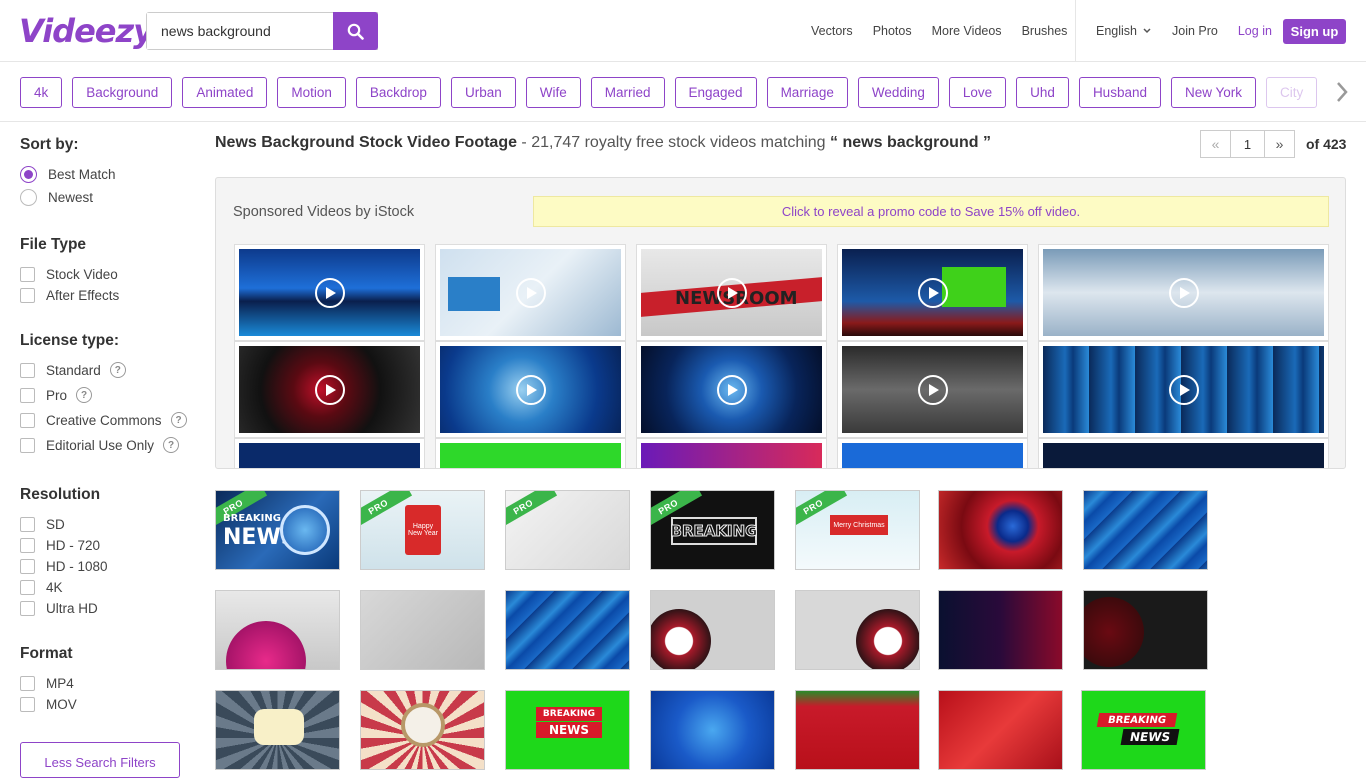  Describe the element at coordinates (28, 174) in the screenshot. I see `radio-selected` at that location.